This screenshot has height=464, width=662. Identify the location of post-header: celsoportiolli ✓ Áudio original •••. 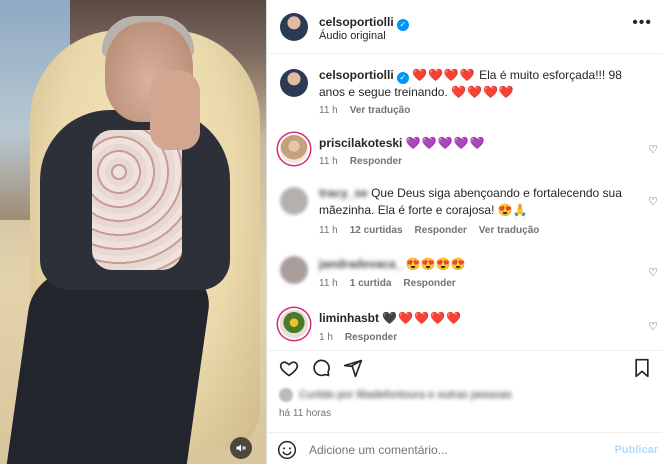
(464, 27).